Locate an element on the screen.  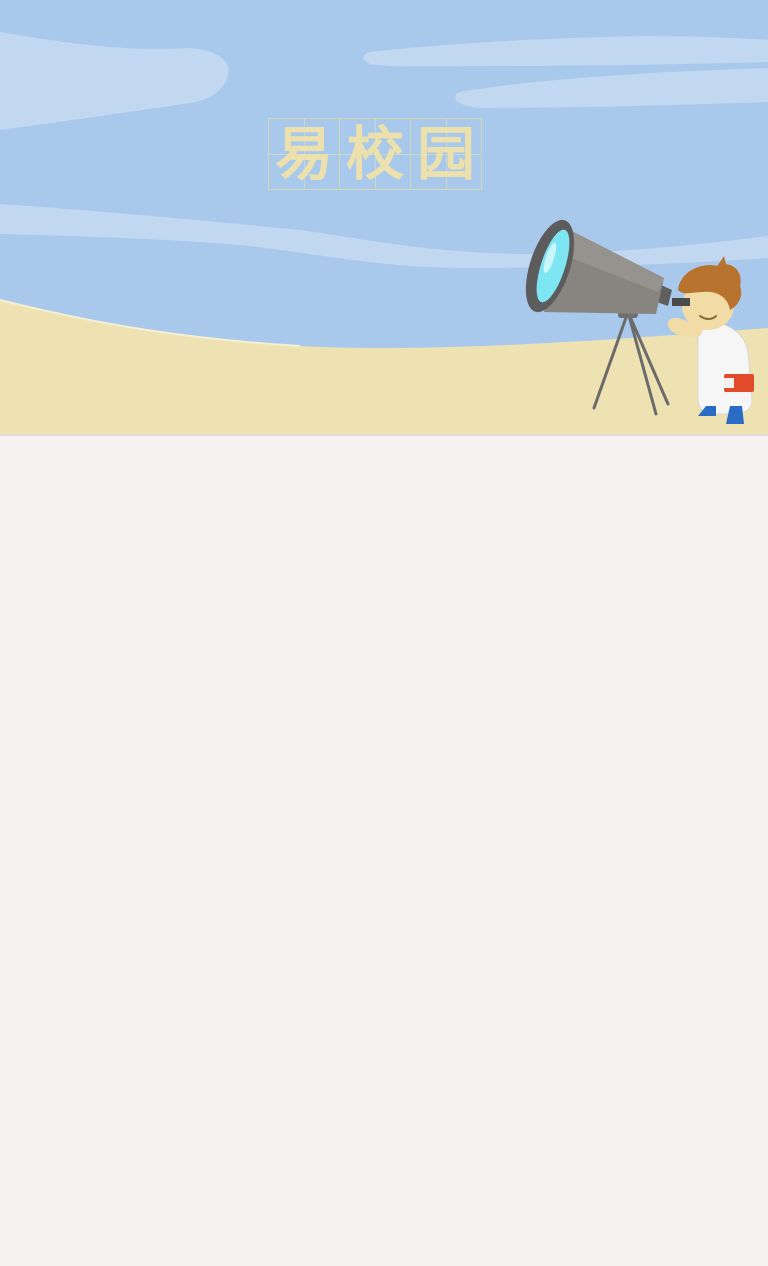
logo-cell: 园 is located at coordinates (446, 154).